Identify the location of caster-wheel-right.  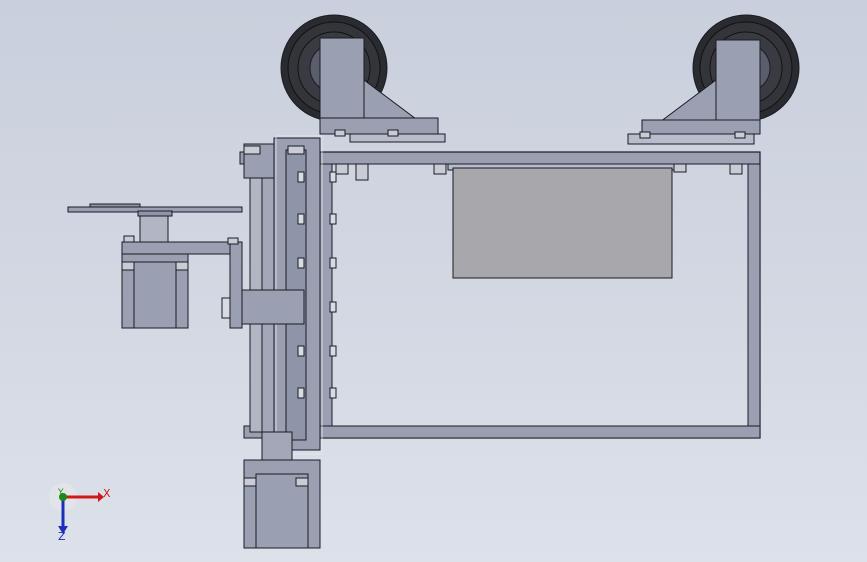
(713, 79).